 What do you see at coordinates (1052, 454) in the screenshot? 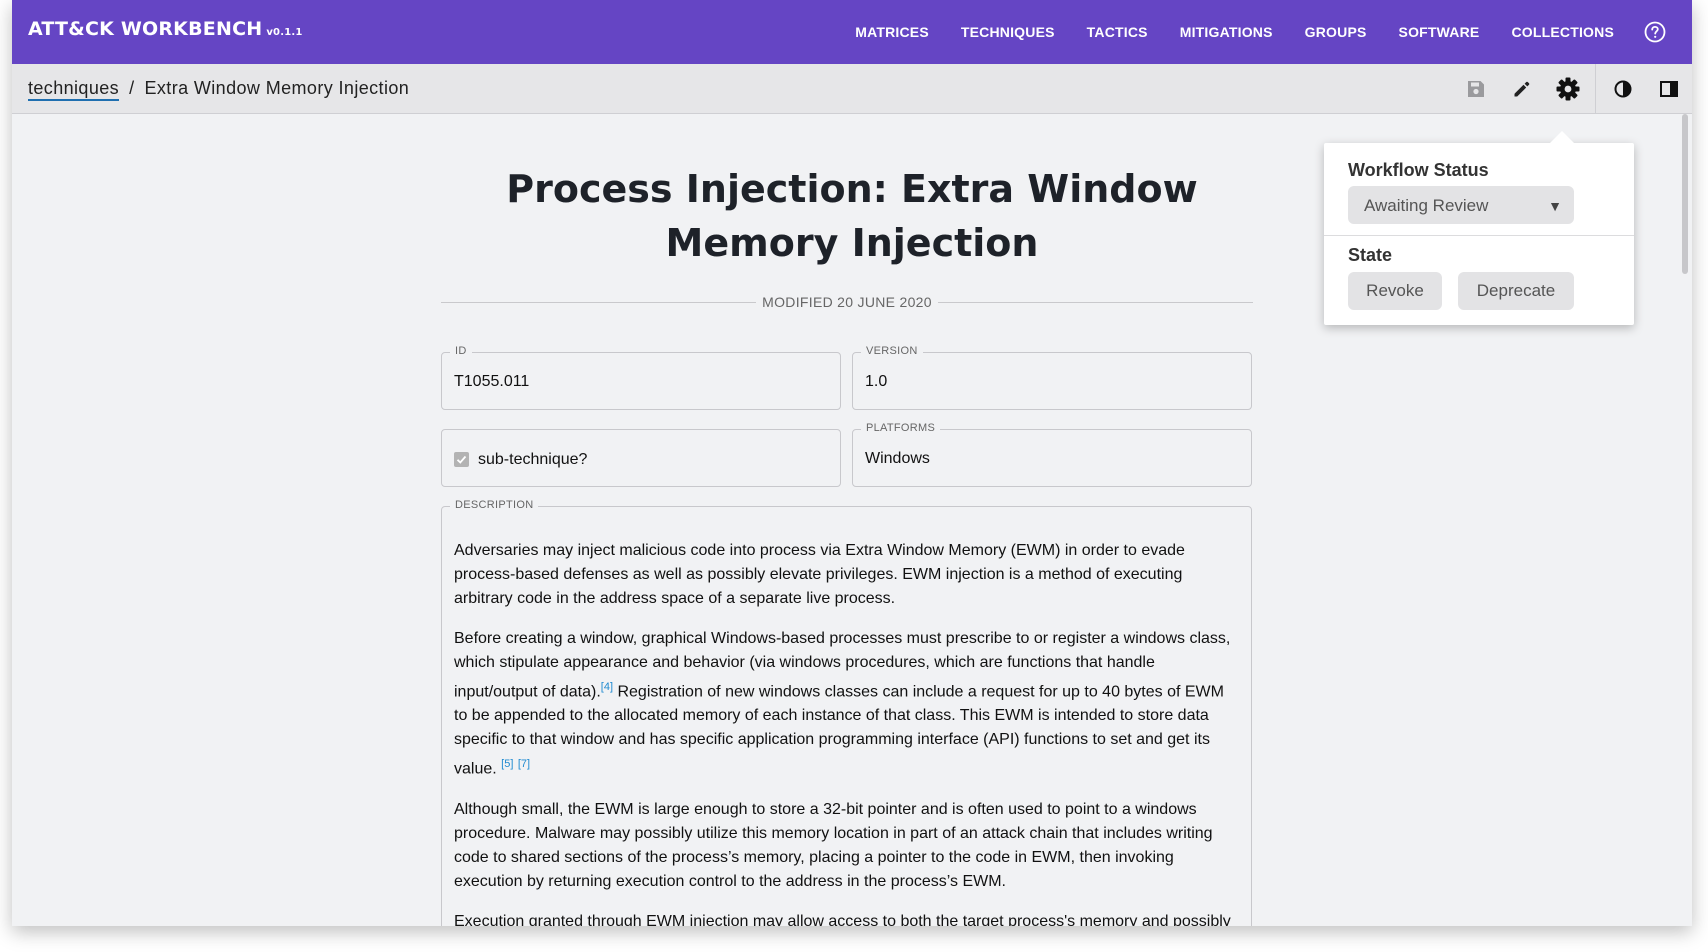
I see `platforms-field: PLATFORMS Windows` at bounding box center [1052, 454].